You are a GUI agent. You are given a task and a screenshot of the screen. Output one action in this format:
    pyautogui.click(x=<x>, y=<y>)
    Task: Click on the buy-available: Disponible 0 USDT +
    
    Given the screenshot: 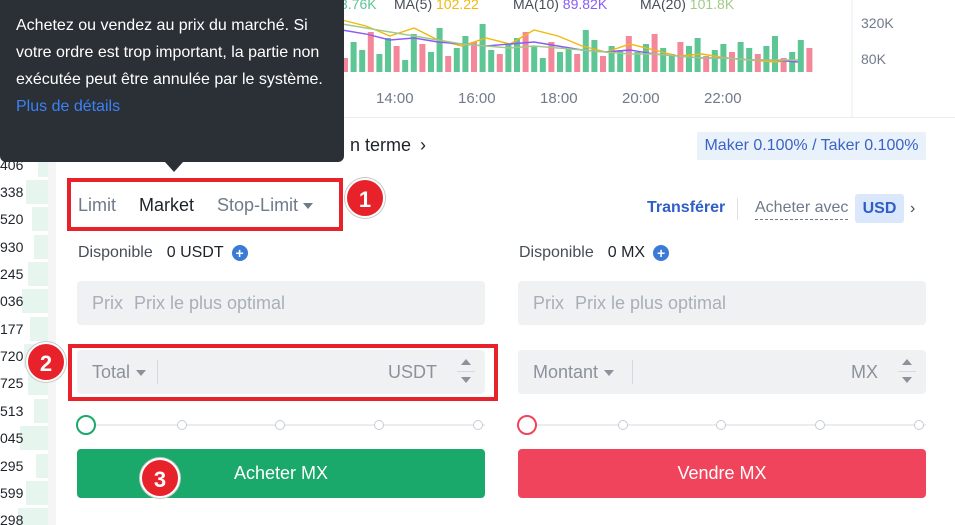 What is the action you would take?
    pyautogui.click(x=163, y=253)
    